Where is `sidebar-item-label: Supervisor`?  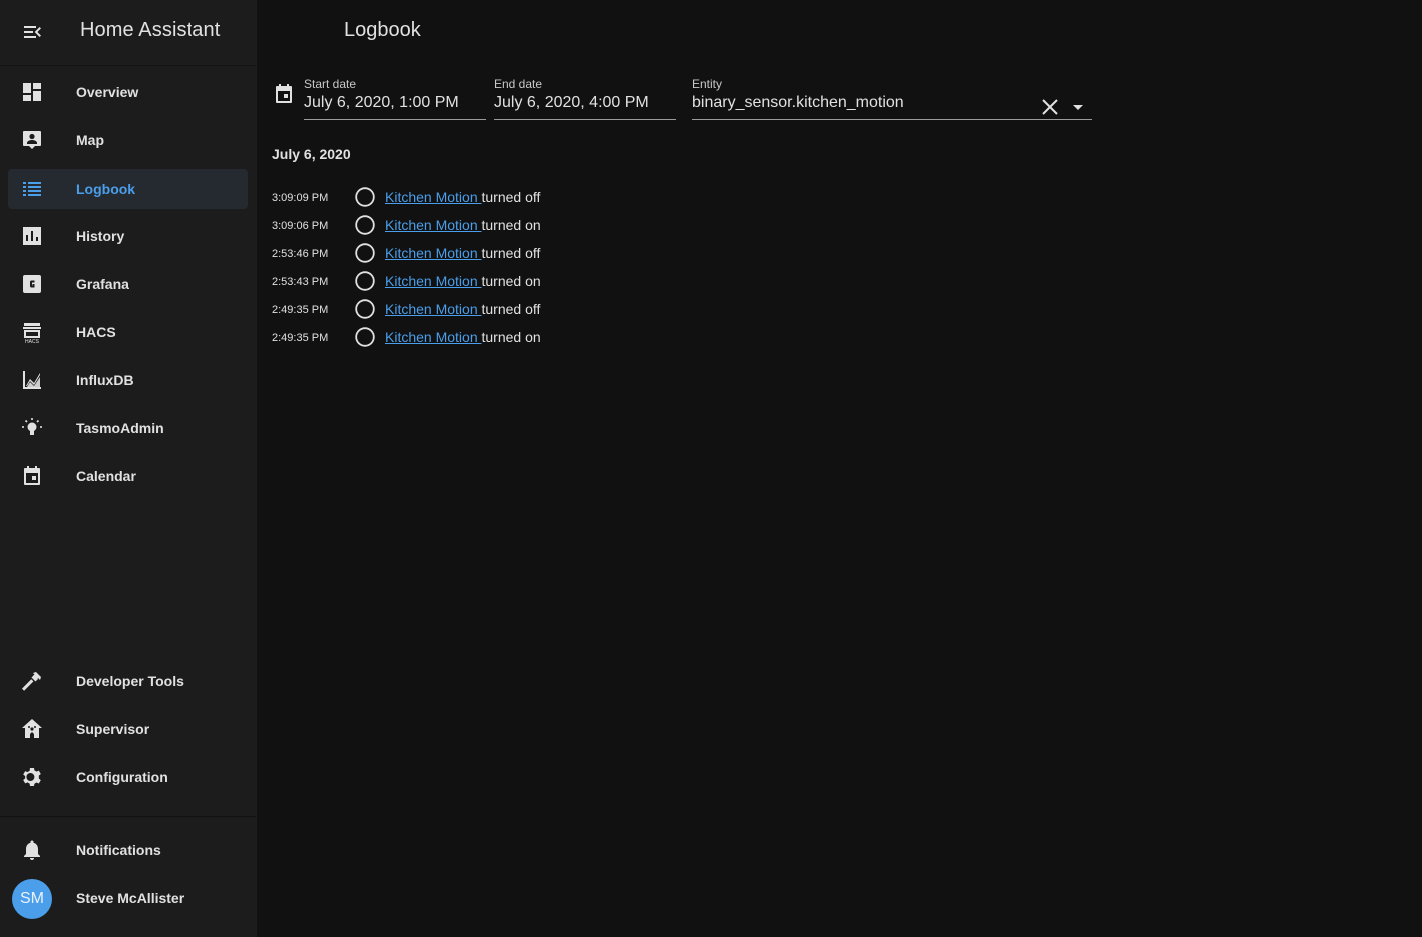
sidebar-item-label: Supervisor is located at coordinates (113, 729).